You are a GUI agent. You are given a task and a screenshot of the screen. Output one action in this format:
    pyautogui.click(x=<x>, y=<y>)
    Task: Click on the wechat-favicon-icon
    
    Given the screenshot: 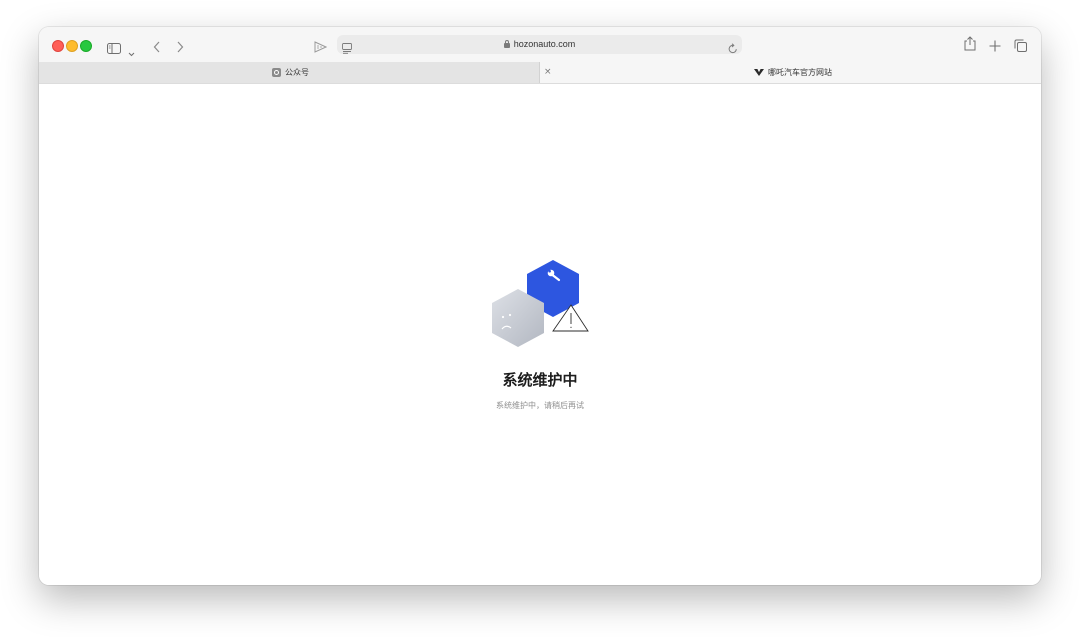 What is the action you would take?
    pyautogui.click(x=276, y=72)
    